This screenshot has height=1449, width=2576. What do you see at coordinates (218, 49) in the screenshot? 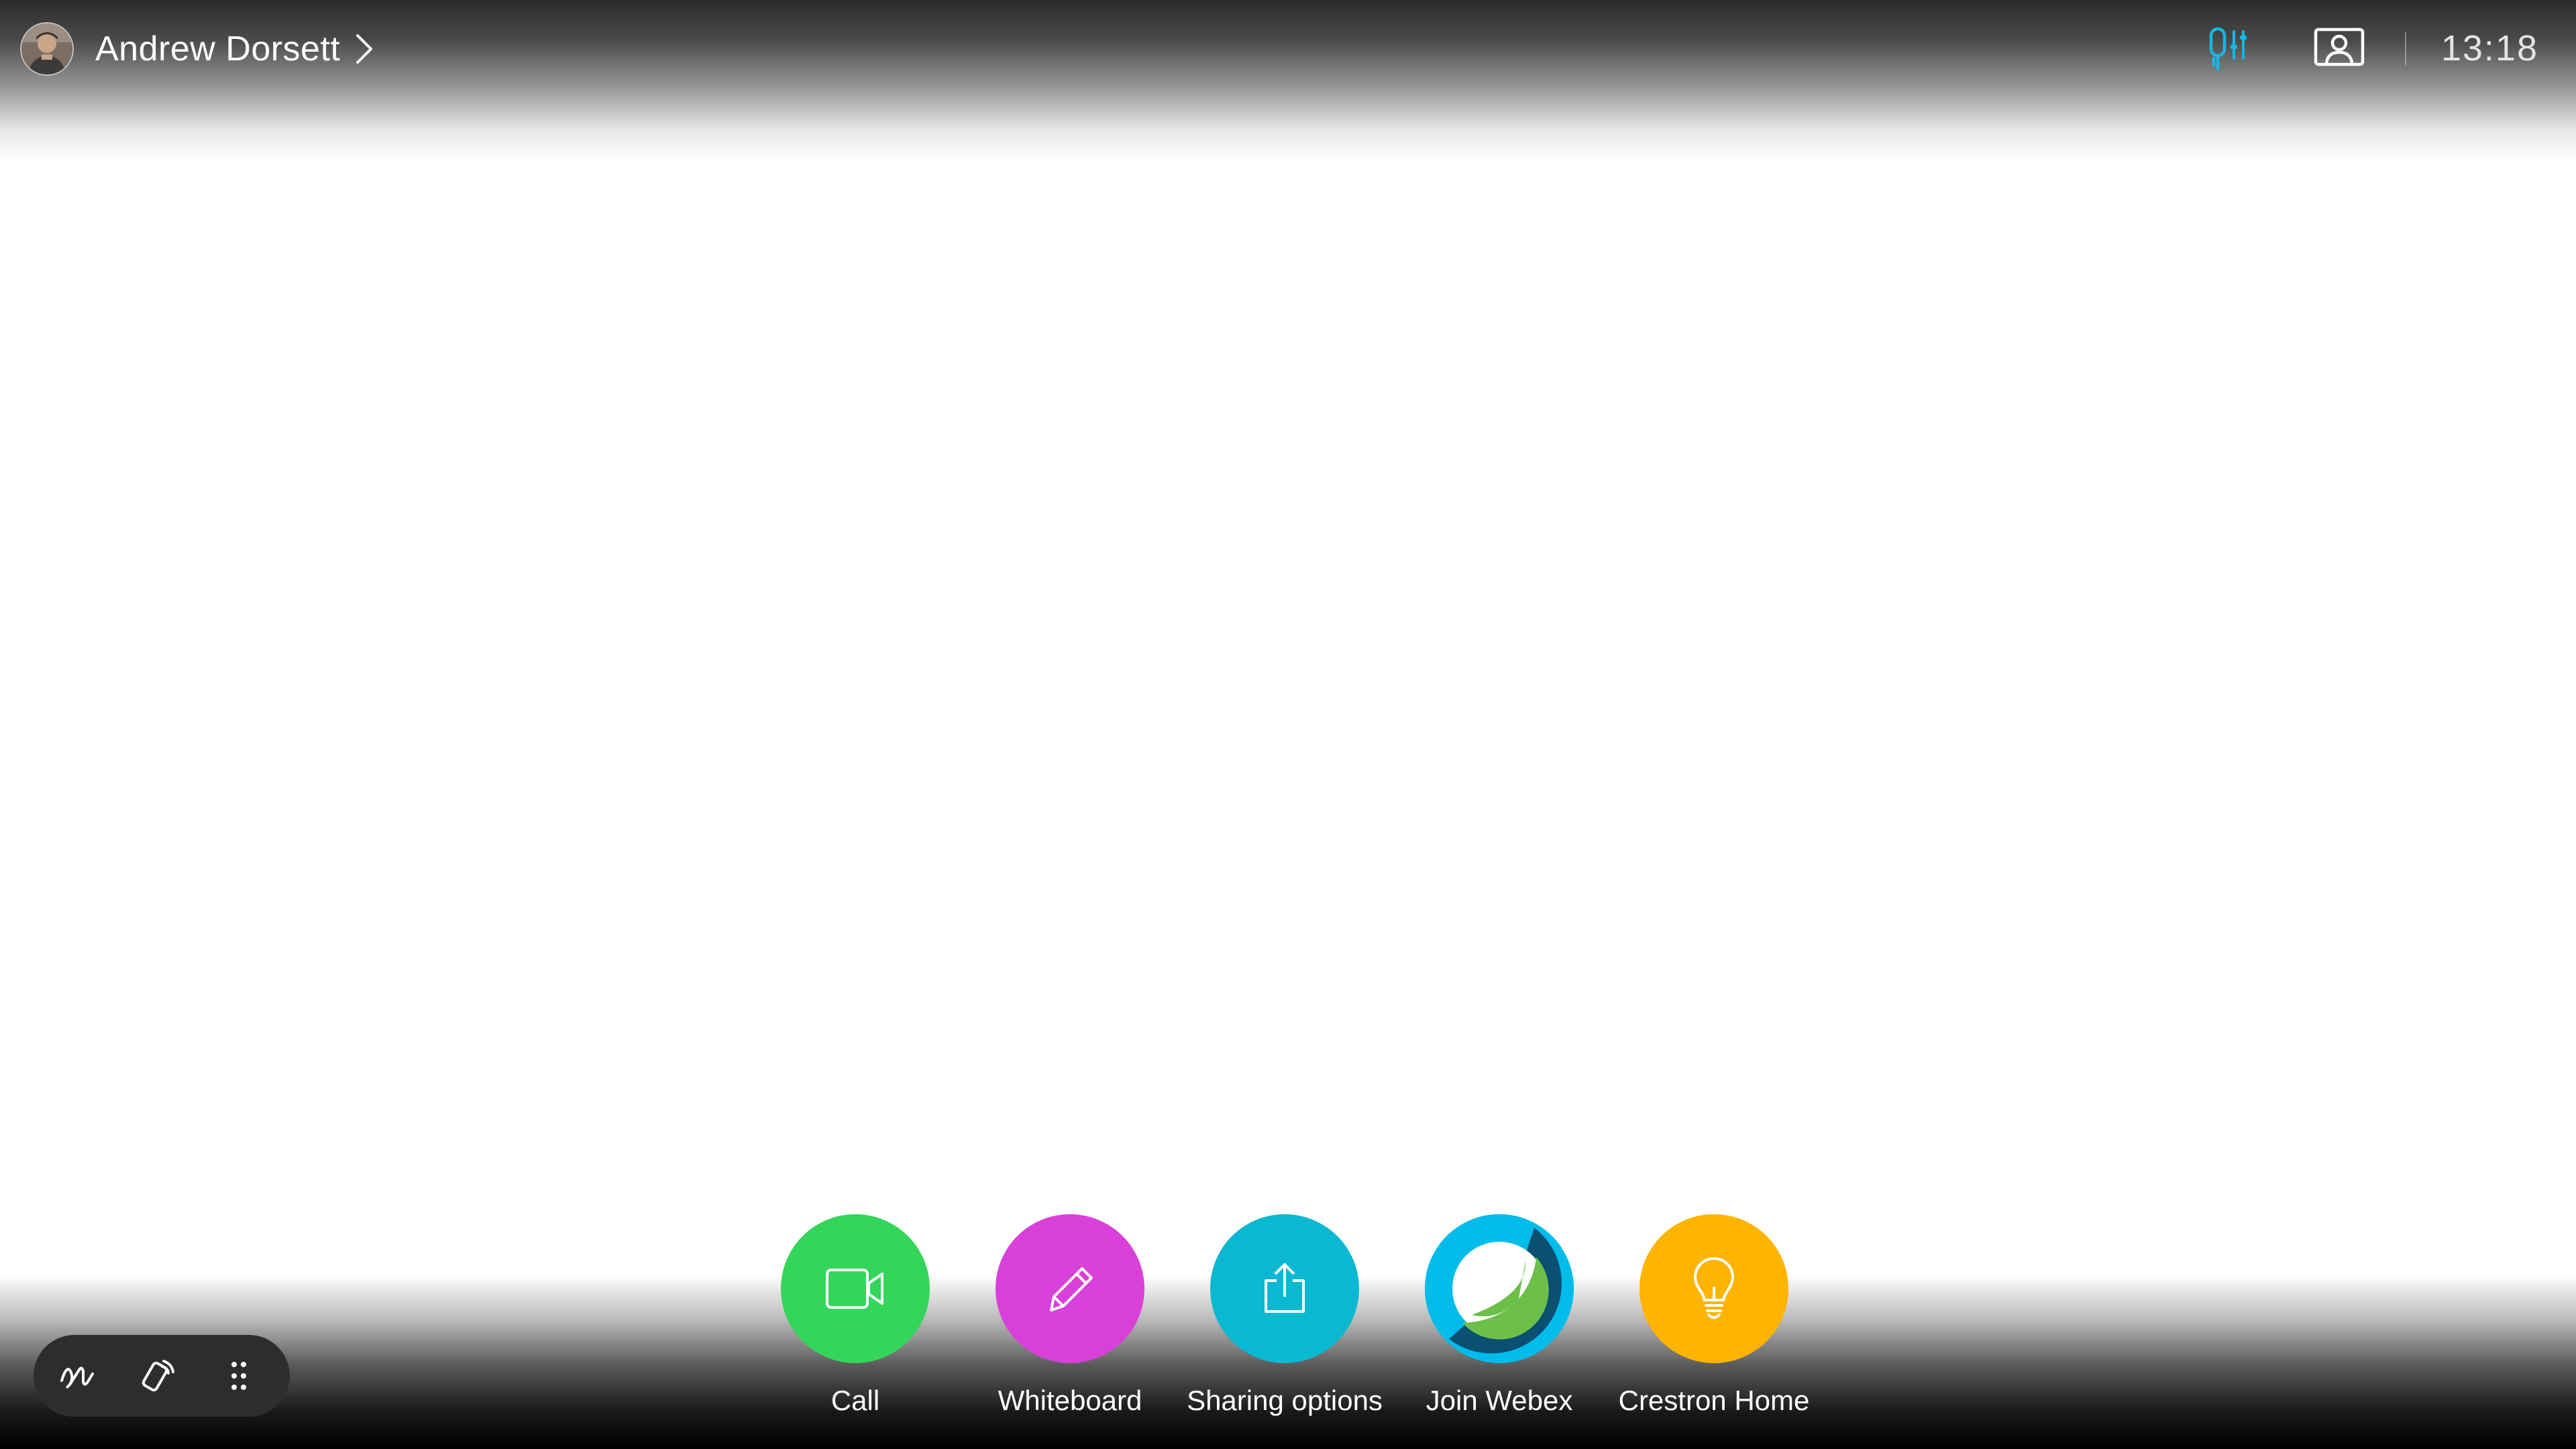
I see `user-name: Andrew Dorsett` at bounding box center [218, 49].